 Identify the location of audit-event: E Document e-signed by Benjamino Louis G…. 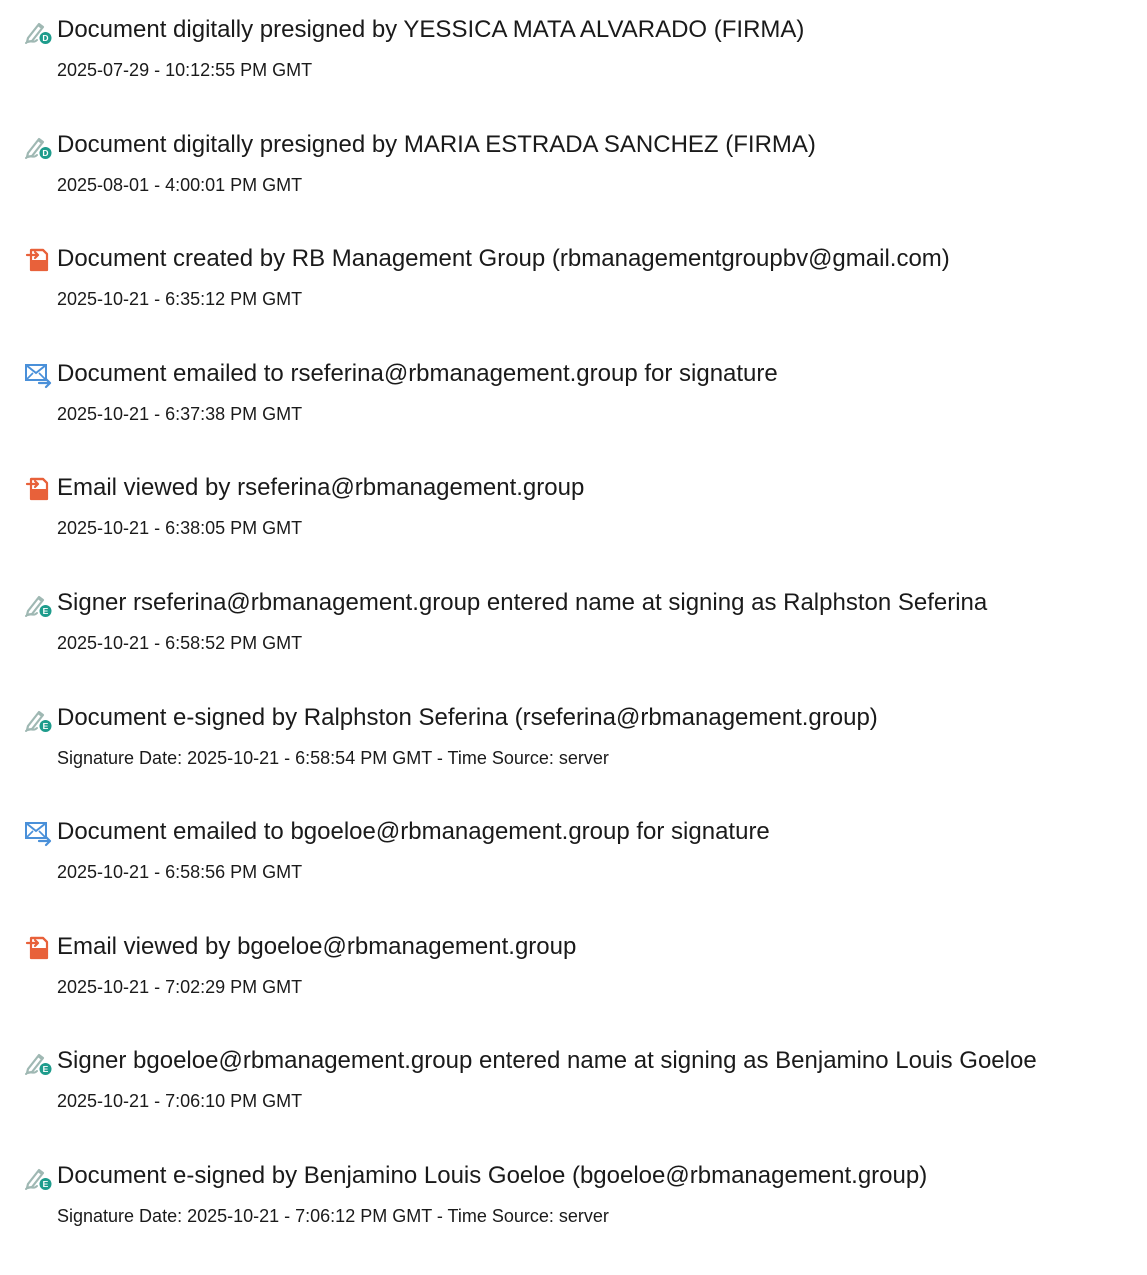
(573, 1217).